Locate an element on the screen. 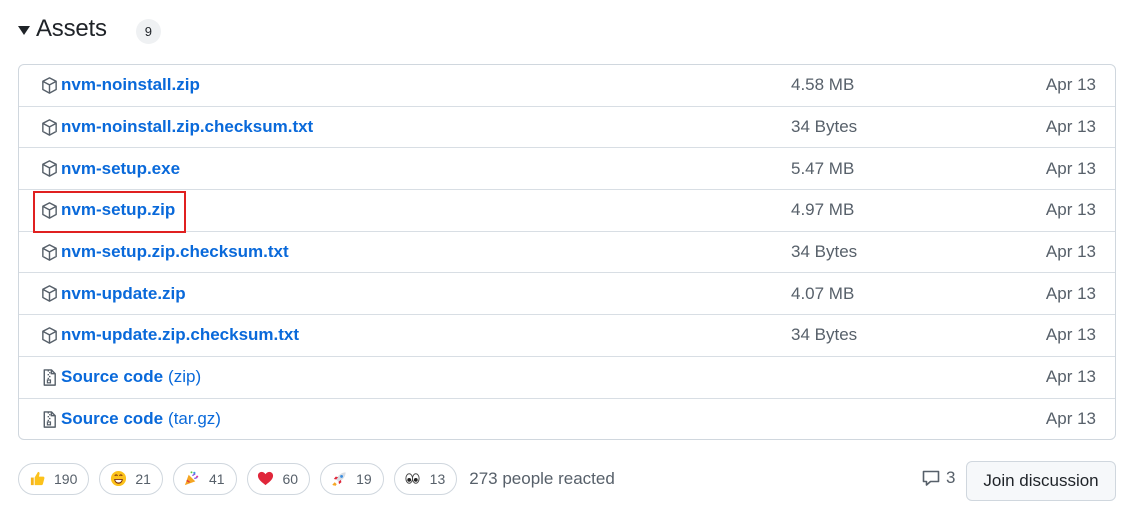 The image size is (1128, 512). assets-toggle: Assets 9 is located at coordinates (89, 29).